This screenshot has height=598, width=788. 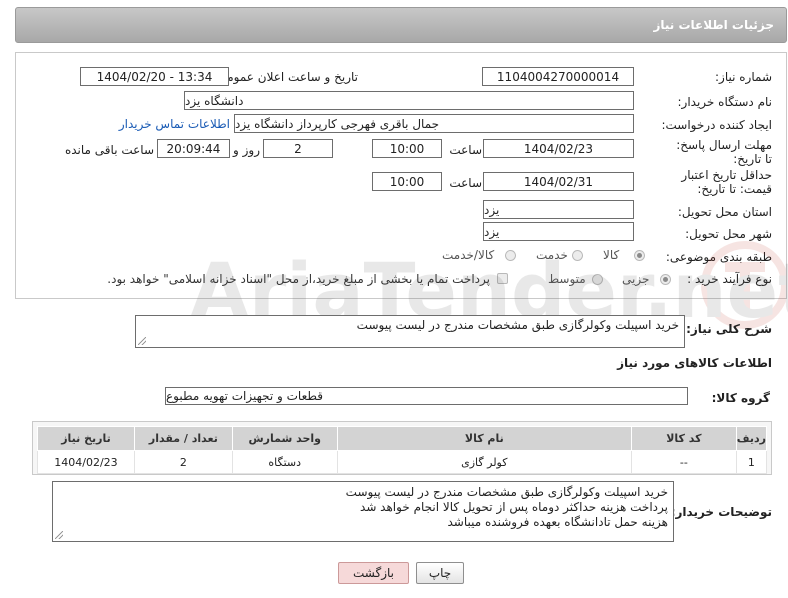 I want to click on category-option-goods-service: کالا/خدمت, so click(x=468, y=255).